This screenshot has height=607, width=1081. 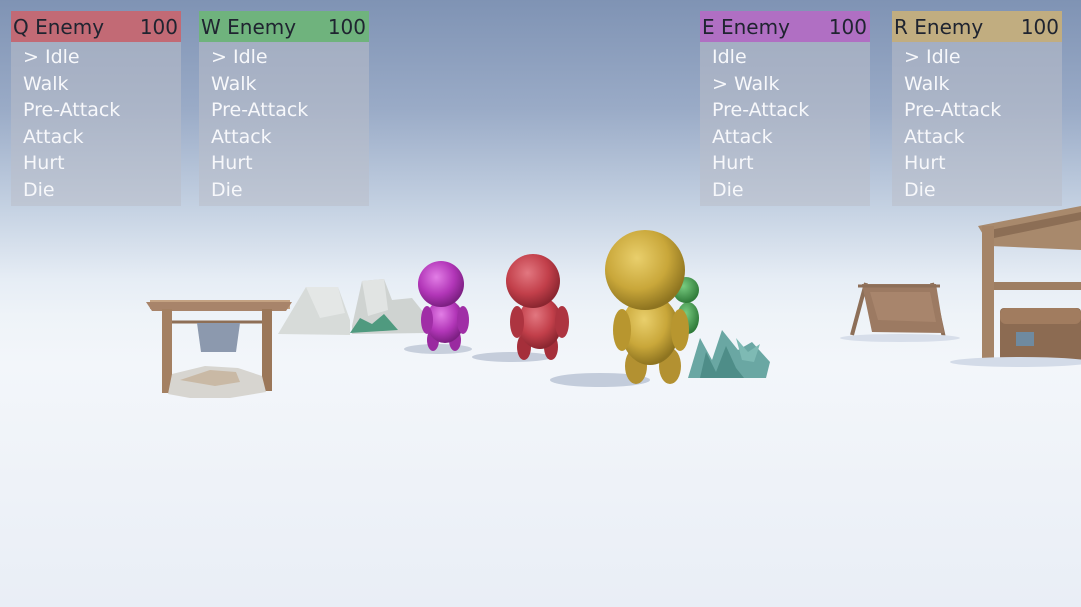 What do you see at coordinates (59, 26) in the screenshot?
I see `enemy-name: Q Enemy` at bounding box center [59, 26].